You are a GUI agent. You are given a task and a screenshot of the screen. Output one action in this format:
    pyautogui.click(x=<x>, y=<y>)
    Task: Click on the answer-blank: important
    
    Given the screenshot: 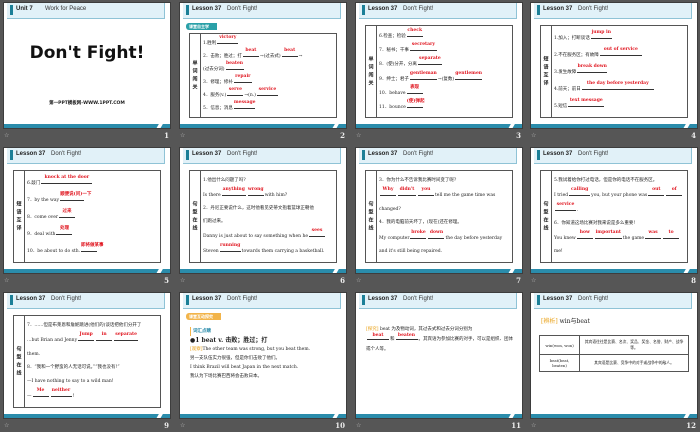 What is the action you would take?
    pyautogui.click(x=608, y=235)
    